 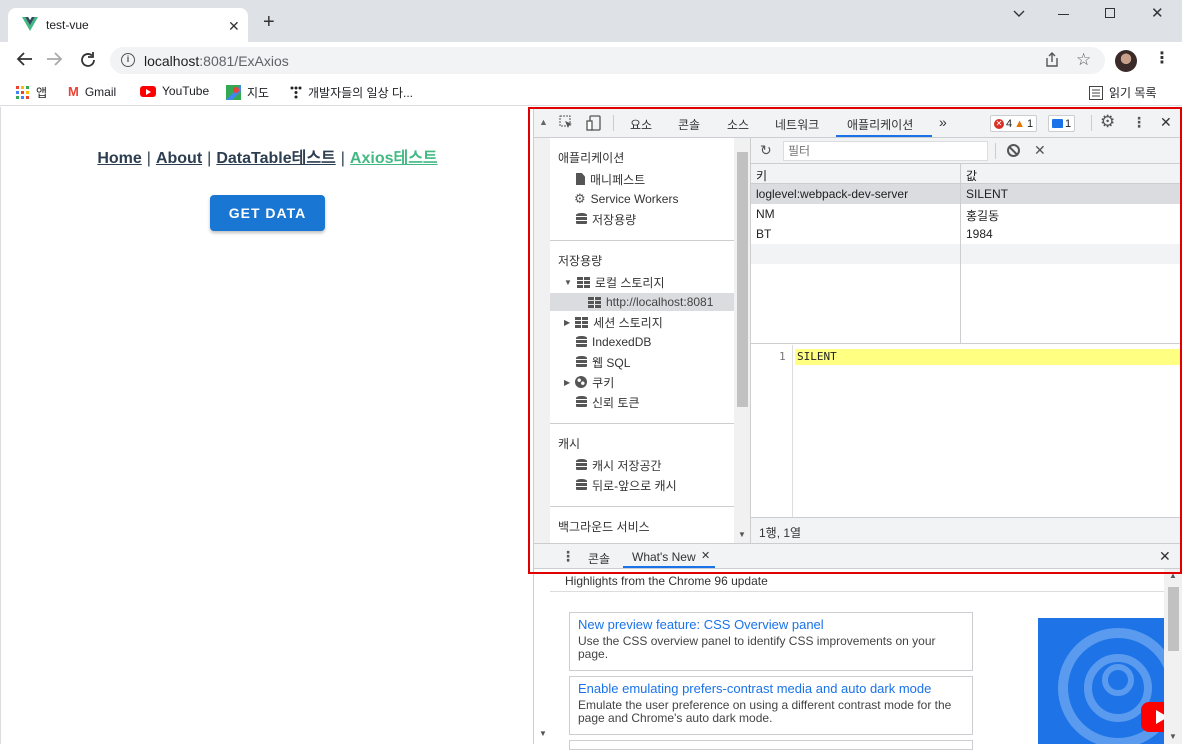 What do you see at coordinates (943, 122) in the screenshot?
I see `more-tabs-icon: »` at bounding box center [943, 122].